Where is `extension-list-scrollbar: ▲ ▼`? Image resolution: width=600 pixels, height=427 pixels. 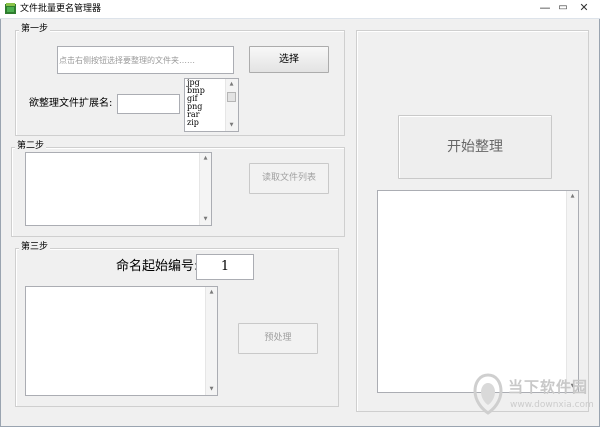
extension-list-scrollbar: ▲ ▼ is located at coordinates (231, 105).